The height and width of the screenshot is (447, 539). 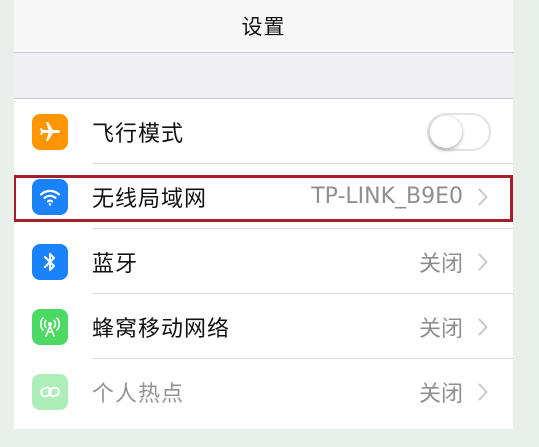 I want to click on cellular-value: 关闭, so click(x=440, y=329).